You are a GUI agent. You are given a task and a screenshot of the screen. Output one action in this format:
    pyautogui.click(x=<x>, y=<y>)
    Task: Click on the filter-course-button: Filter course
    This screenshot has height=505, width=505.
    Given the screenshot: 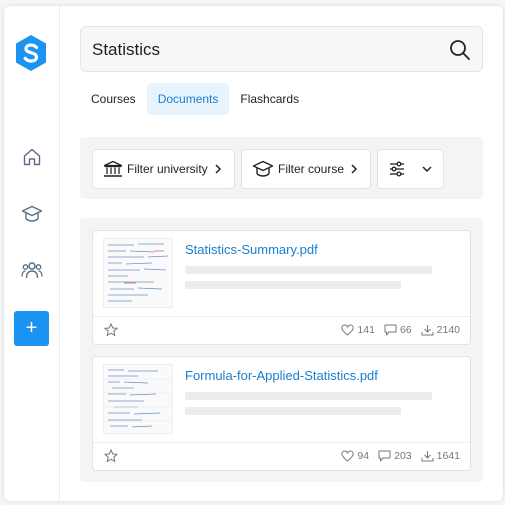 What is the action you would take?
    pyautogui.click(x=306, y=169)
    